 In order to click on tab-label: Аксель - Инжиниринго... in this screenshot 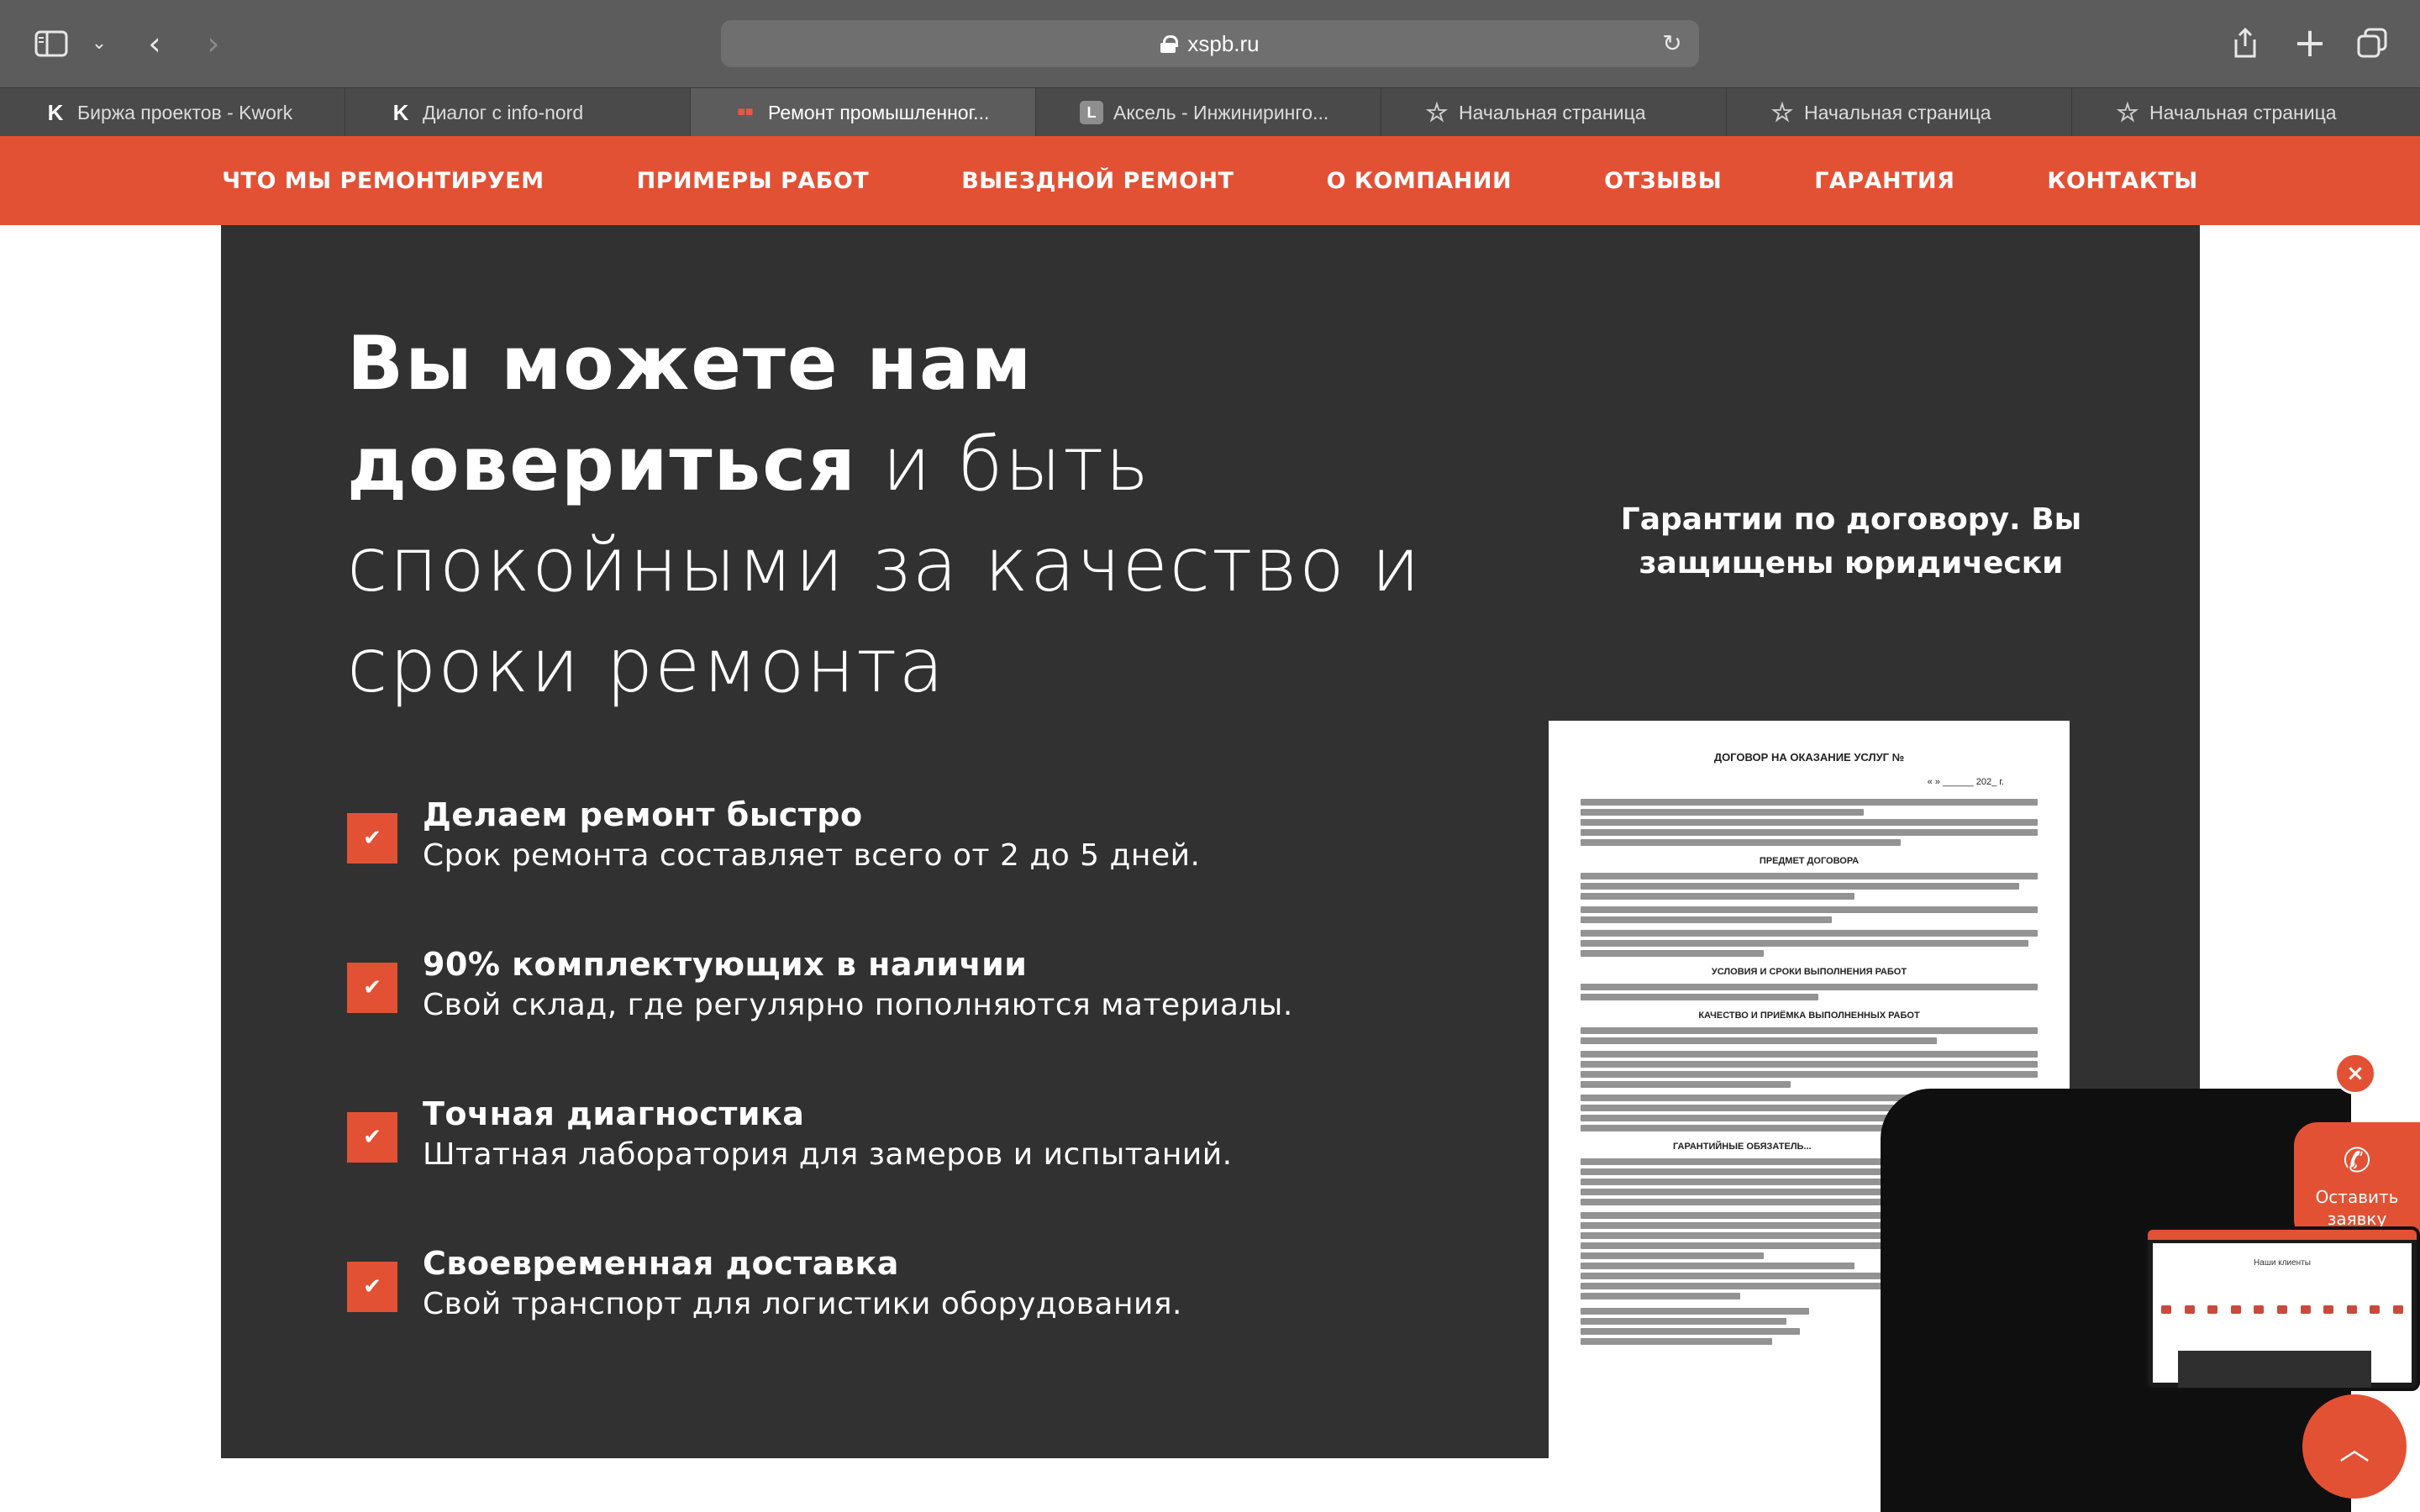, I will do `click(1221, 112)`.